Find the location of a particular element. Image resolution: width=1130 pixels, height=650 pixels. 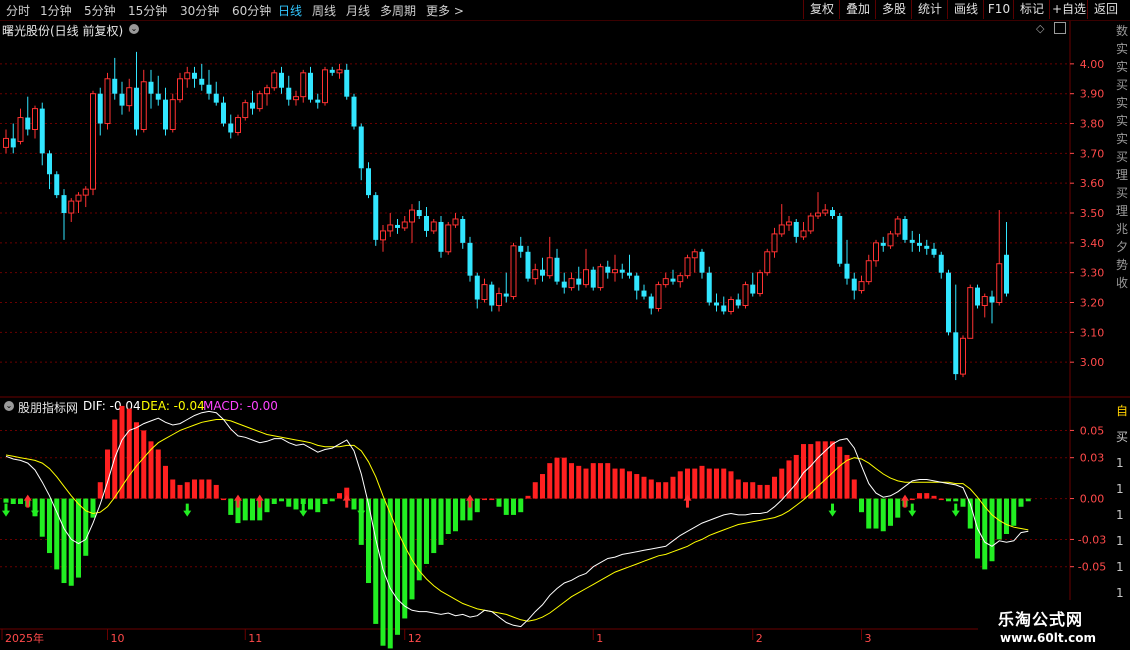

indicator-info-strip: 自买1111111 is located at coordinates (1123, 513).